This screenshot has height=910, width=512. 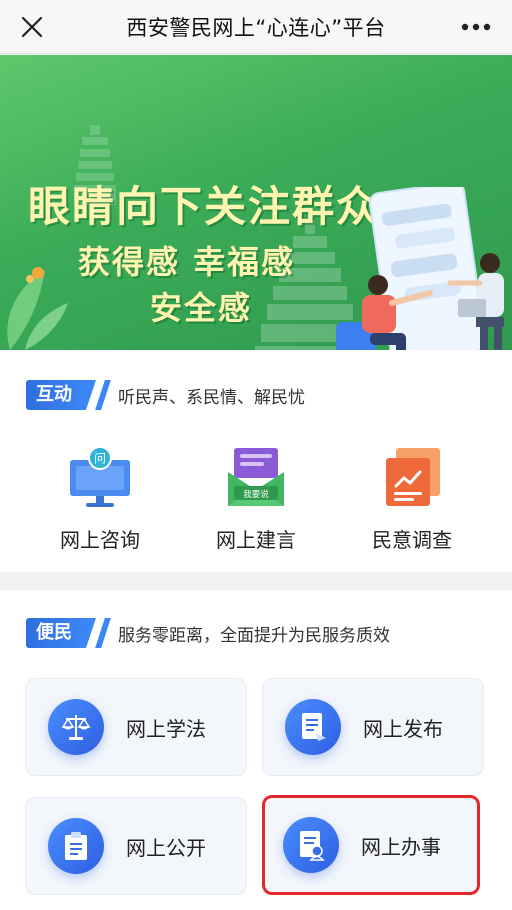 What do you see at coordinates (401, 846) in the screenshot?
I see `online-services-label: 网上办事` at bounding box center [401, 846].